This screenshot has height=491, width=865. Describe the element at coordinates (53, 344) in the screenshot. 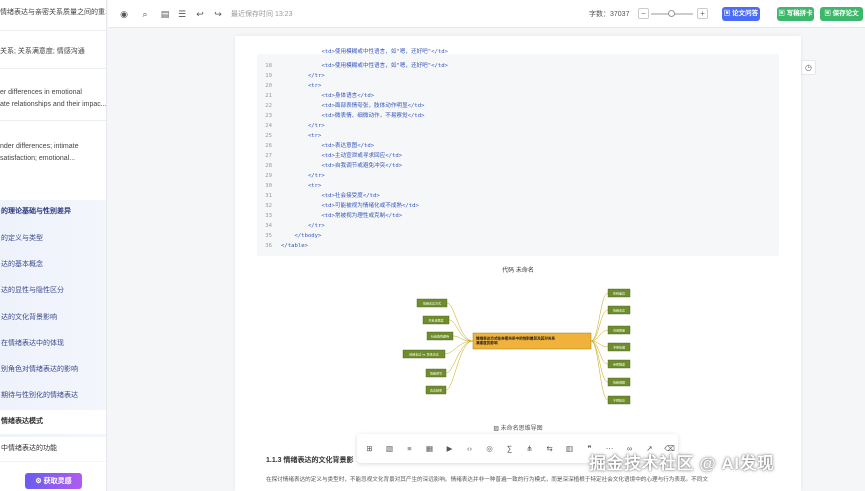

I see `outline-item: 在情绪表达中的体现` at that location.